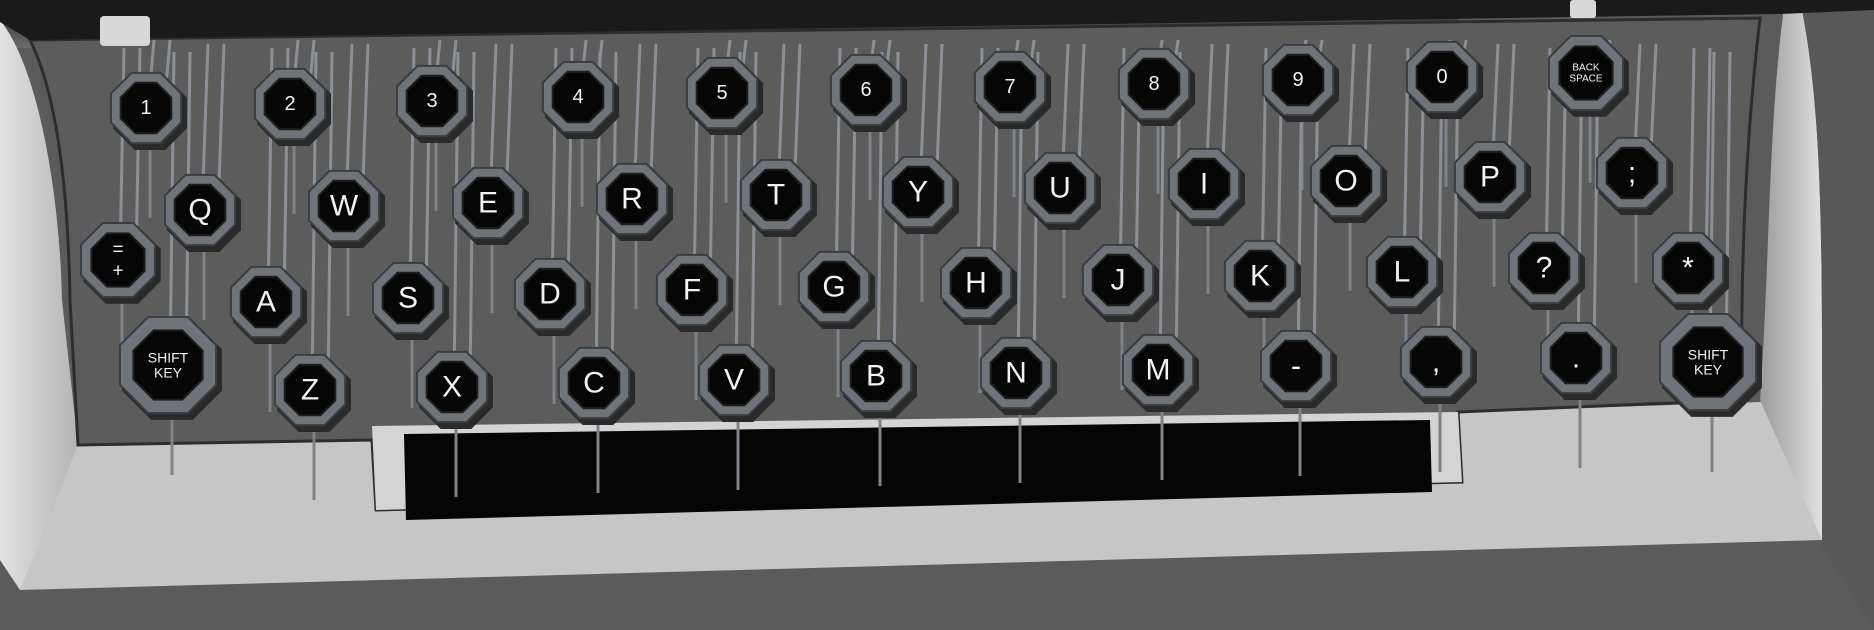 This screenshot has width=1874, height=630. Describe the element at coordinates (1544, 268) in the screenshot. I see `key-label-question: ?` at that location.